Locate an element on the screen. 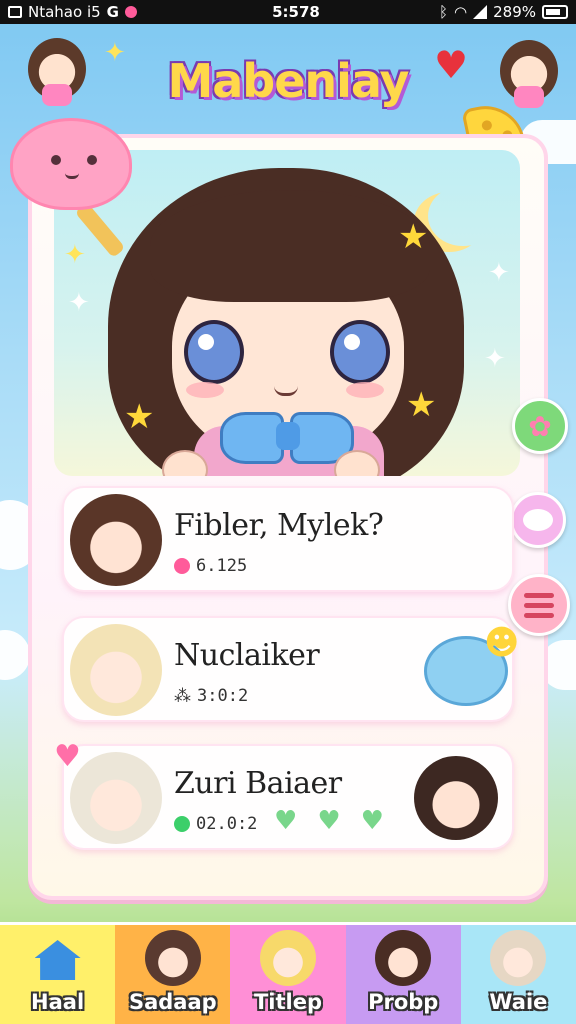 Image resolution: width=576 pixels, height=1024 pixels. smiley-icon: ☻ is located at coordinates (502, 643).